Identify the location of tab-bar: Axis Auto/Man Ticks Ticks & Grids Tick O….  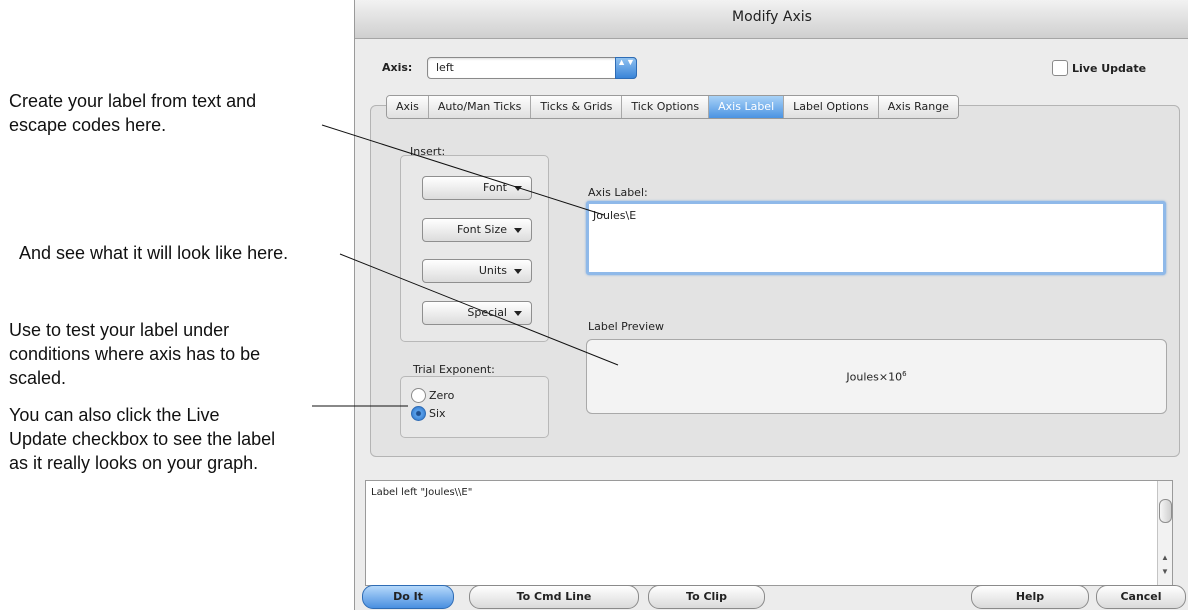
(672, 107).